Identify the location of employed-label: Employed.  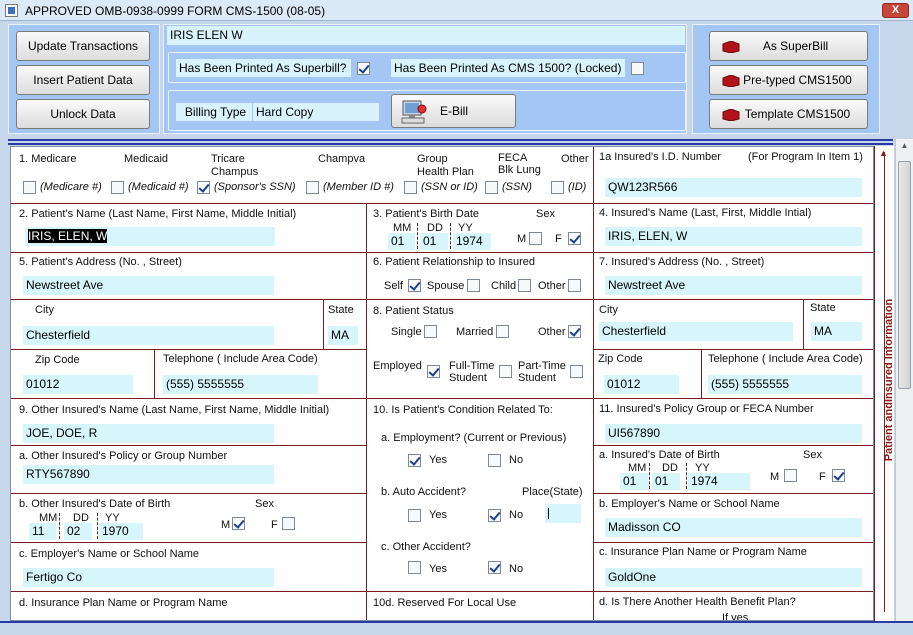
(397, 366).